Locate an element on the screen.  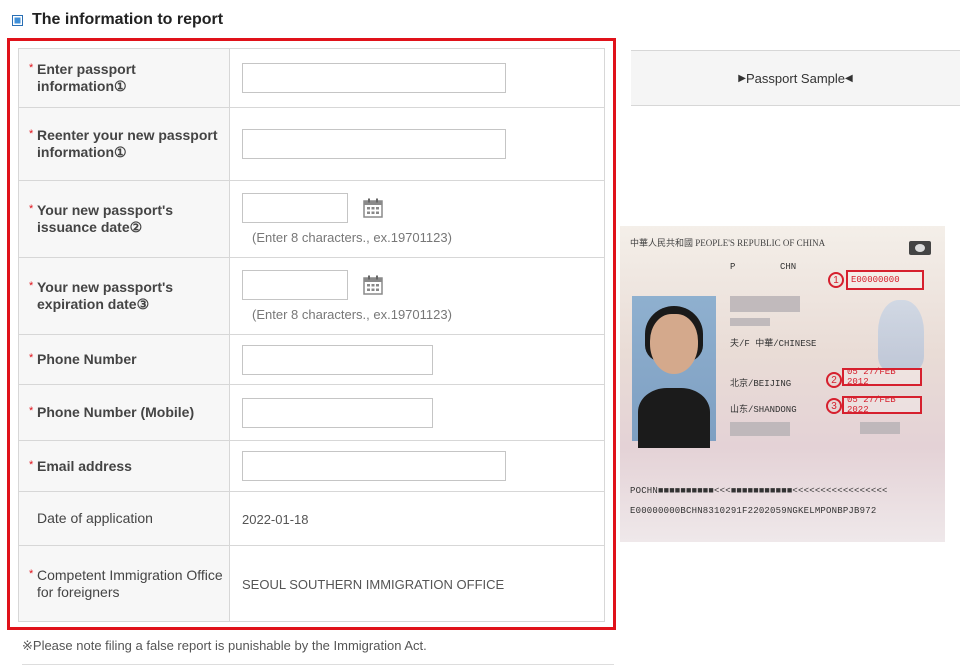
section-header: The information to report is located at coordinates (117, 20).